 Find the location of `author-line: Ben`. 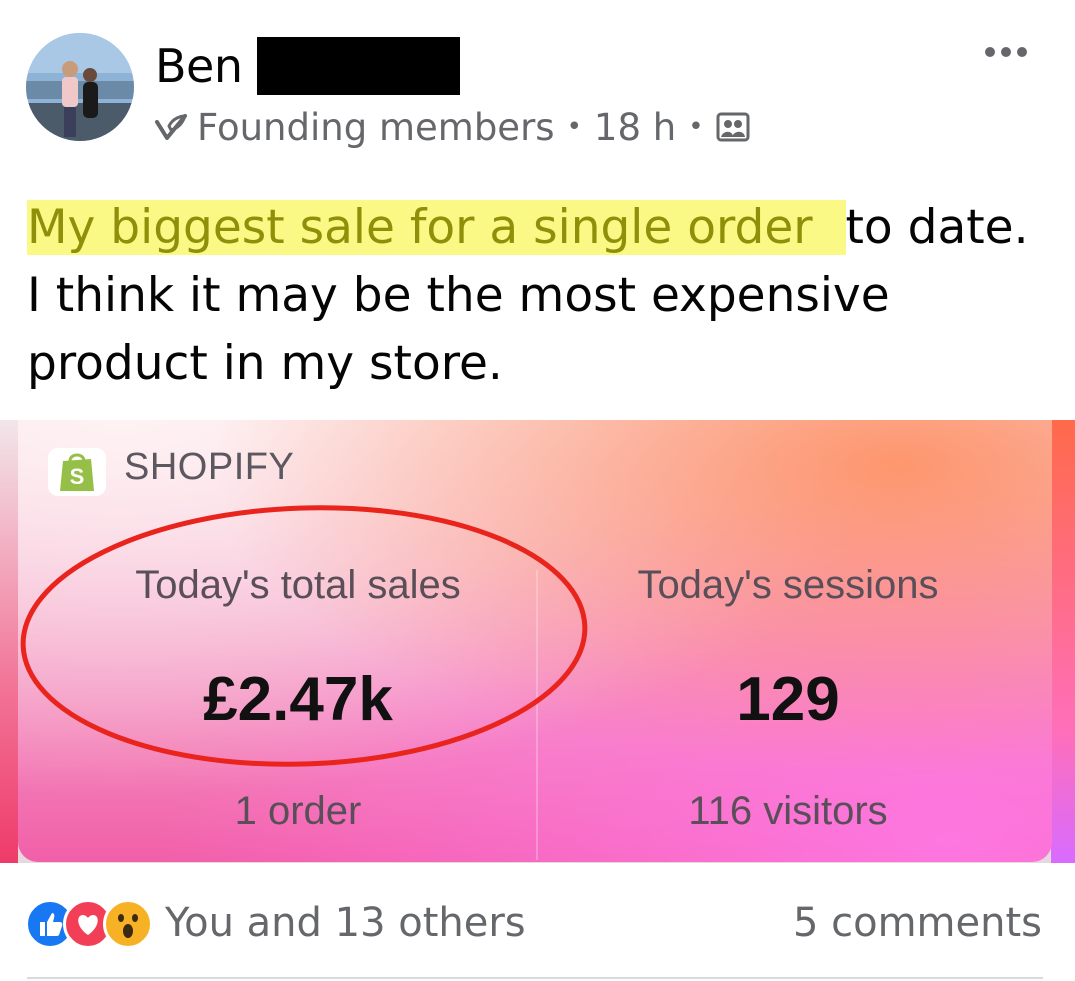

author-line: Ben is located at coordinates (307, 66).